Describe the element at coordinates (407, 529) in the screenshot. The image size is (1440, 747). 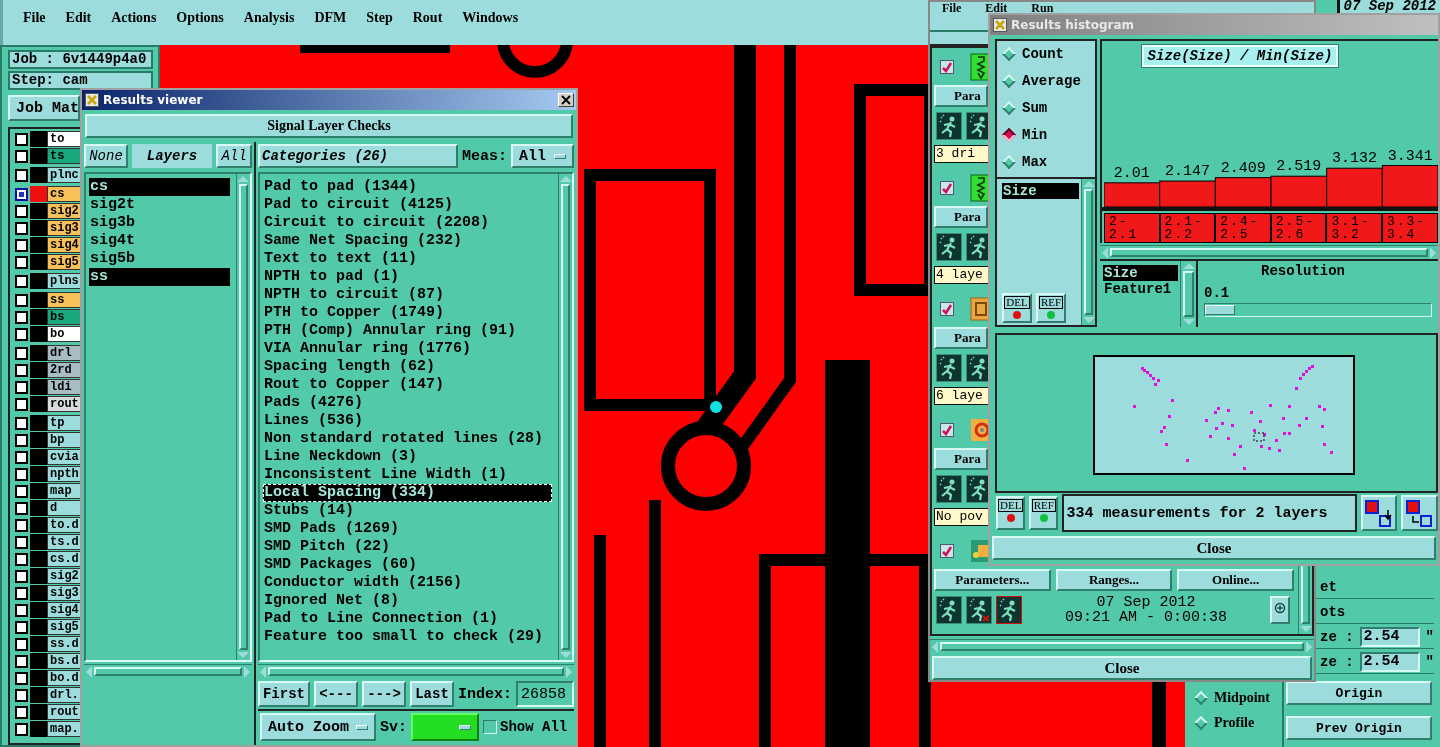
I see `category-item: SMD Pads (1269)` at that location.